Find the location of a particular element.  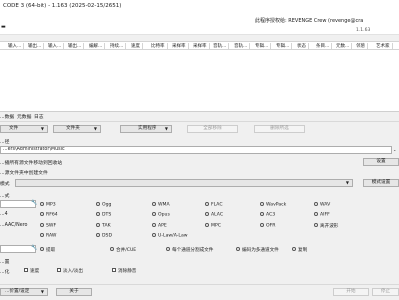

format-radio-wav: WAV is located at coordinates (322, 205).